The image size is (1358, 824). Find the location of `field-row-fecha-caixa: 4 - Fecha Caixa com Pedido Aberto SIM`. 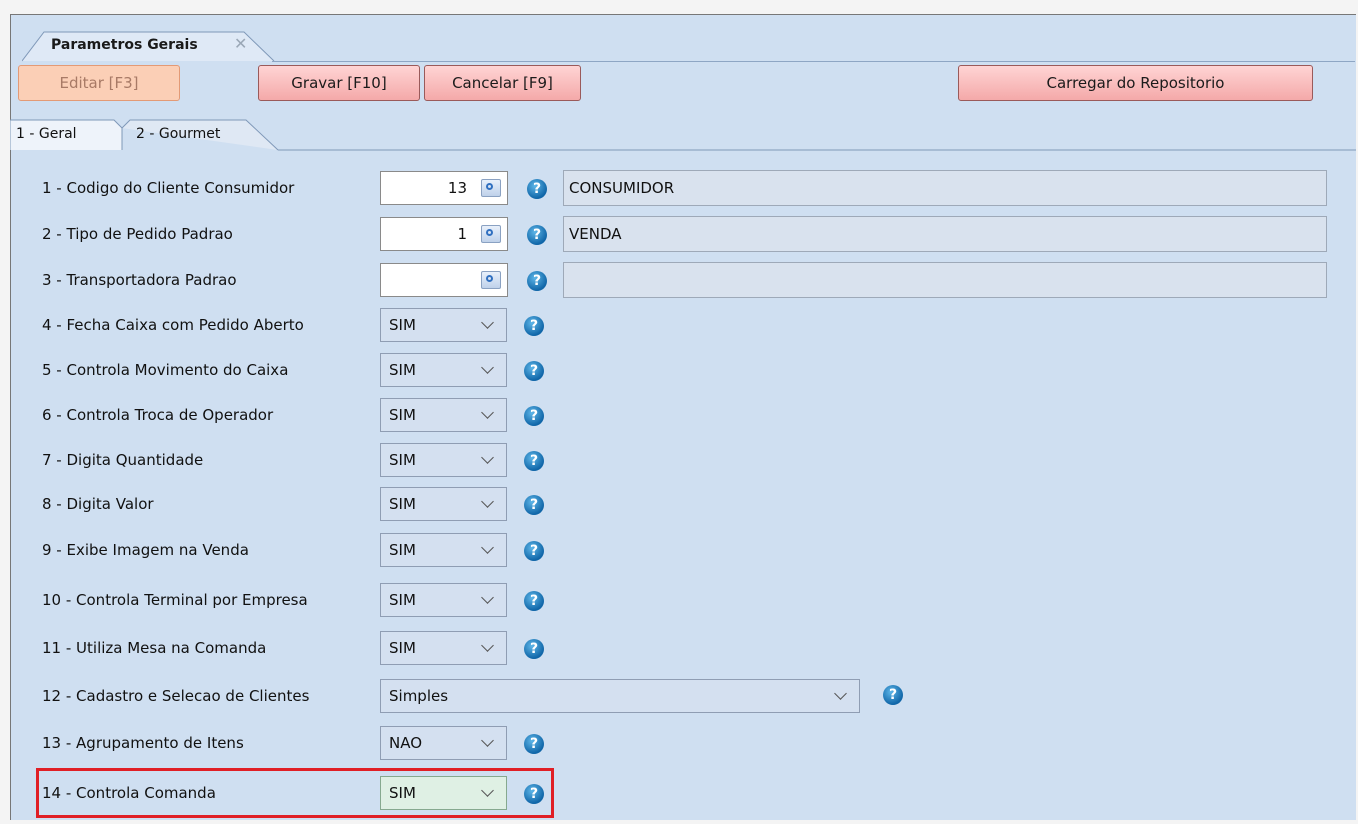

field-row-fecha-caixa: 4 - Fecha Caixa com Pedido Aberto SIM is located at coordinates (673, 325).